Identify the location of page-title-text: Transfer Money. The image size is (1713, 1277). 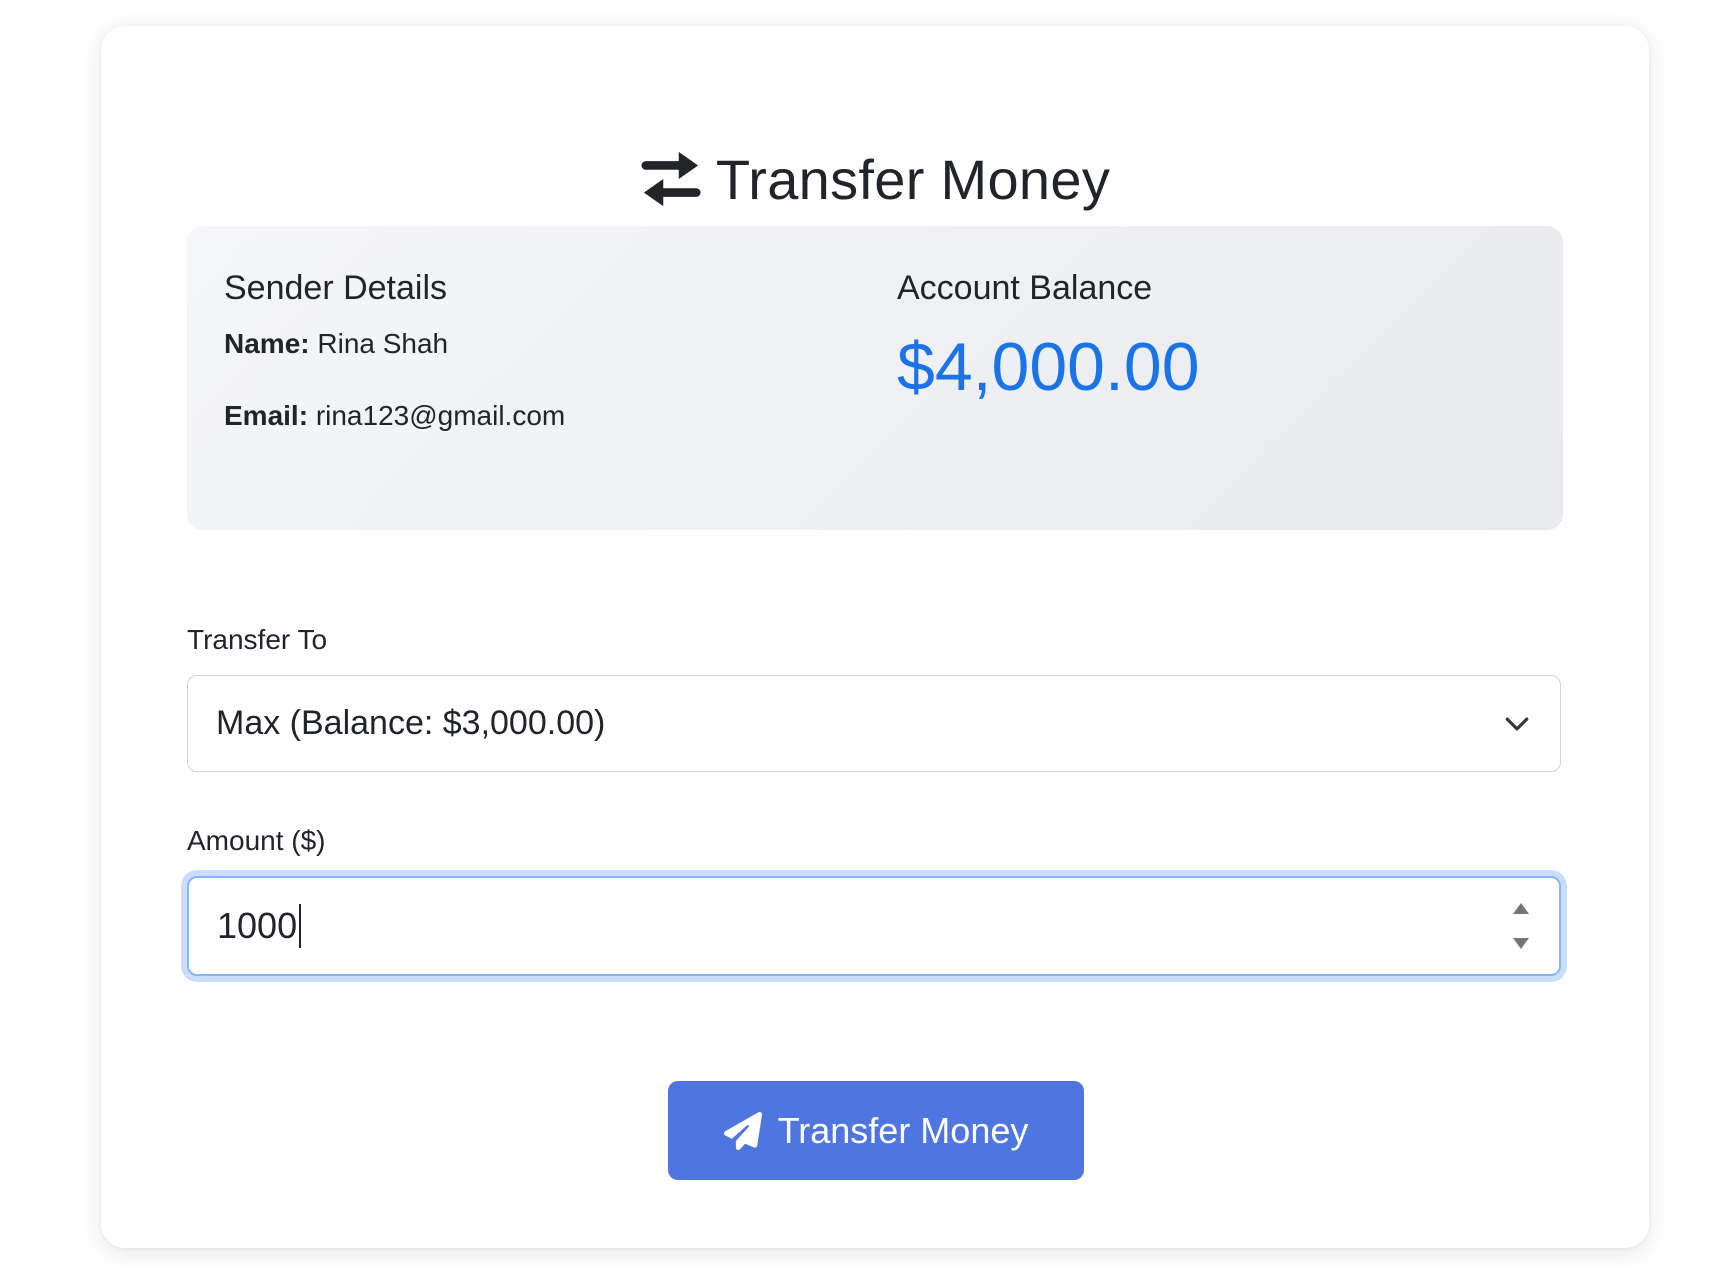
(913, 179).